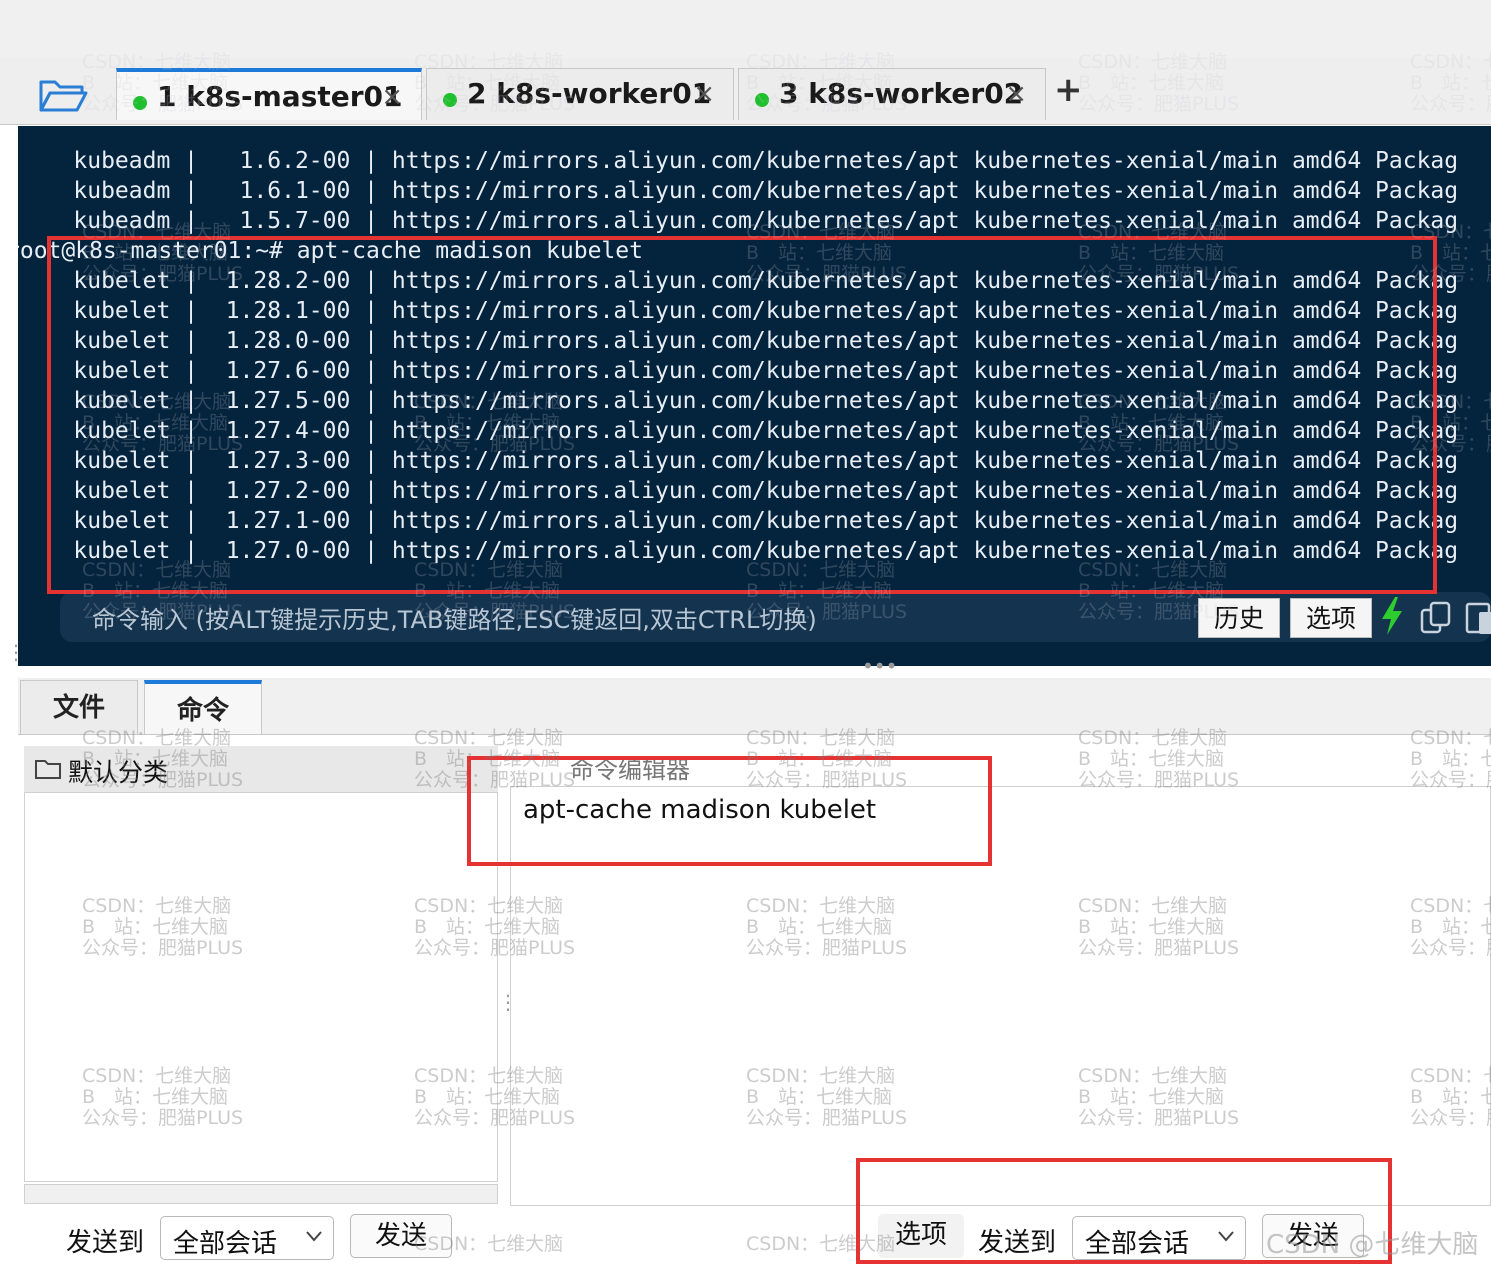 The image size is (1491, 1267). Describe the element at coordinates (1372, 1245) in the screenshot. I see `credit-watermark: CSDN @七维大脑` at that location.